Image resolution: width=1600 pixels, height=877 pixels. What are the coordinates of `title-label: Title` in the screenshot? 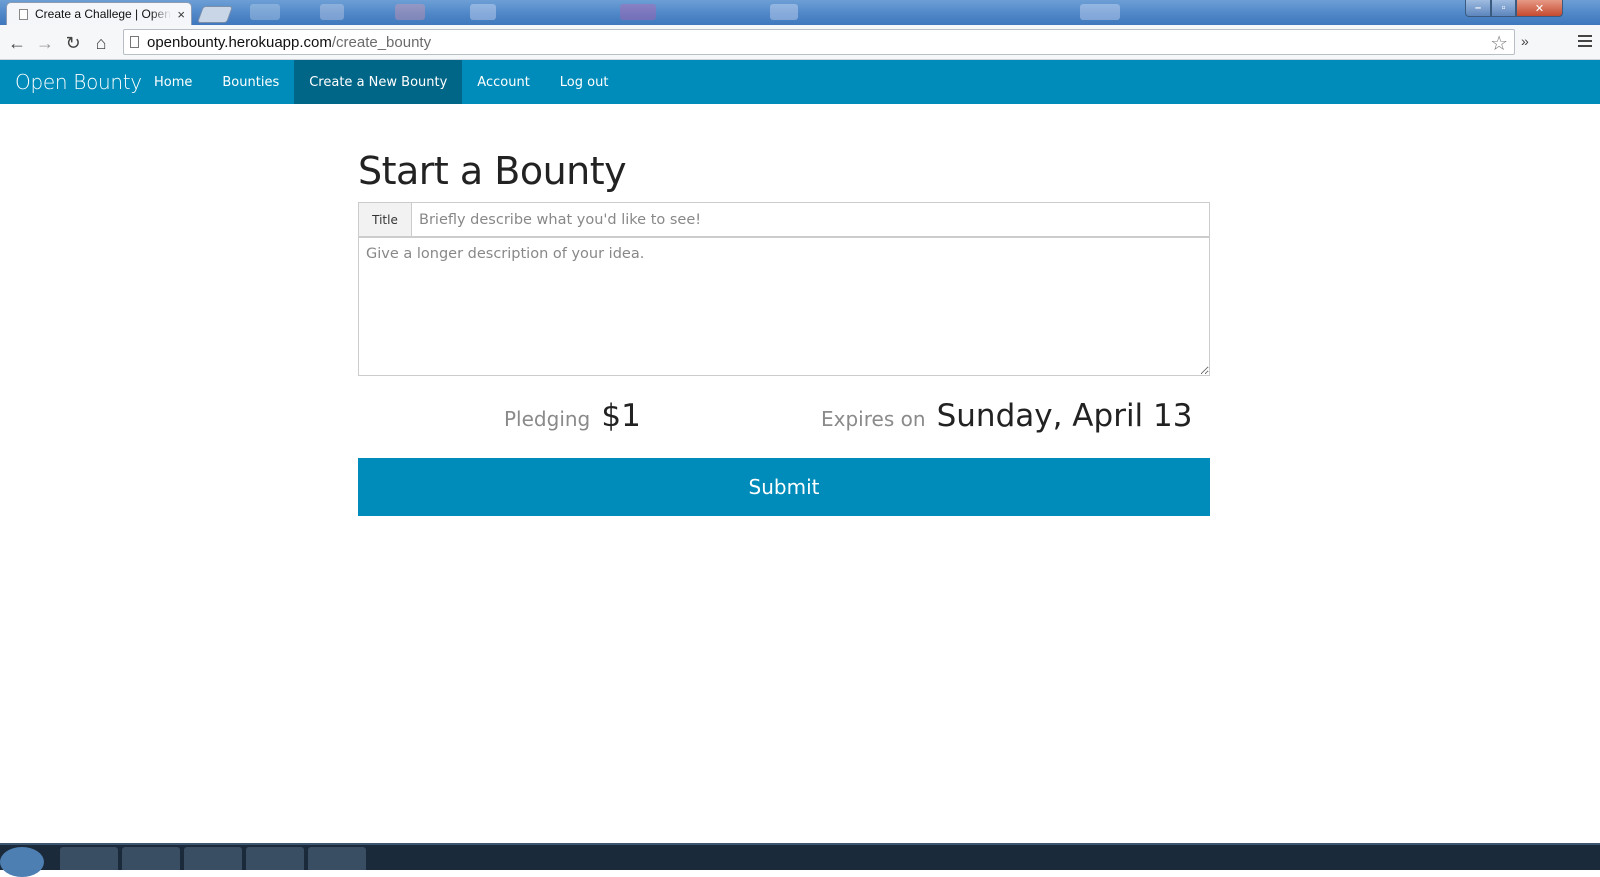 It's located at (385, 219).